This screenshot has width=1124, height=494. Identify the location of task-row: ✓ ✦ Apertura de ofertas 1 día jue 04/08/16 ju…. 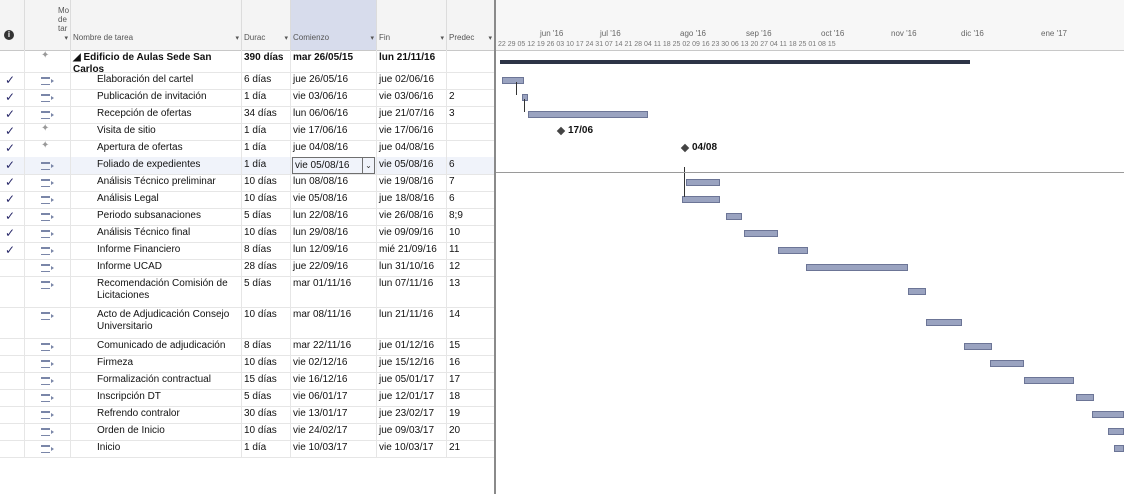
(247, 149).